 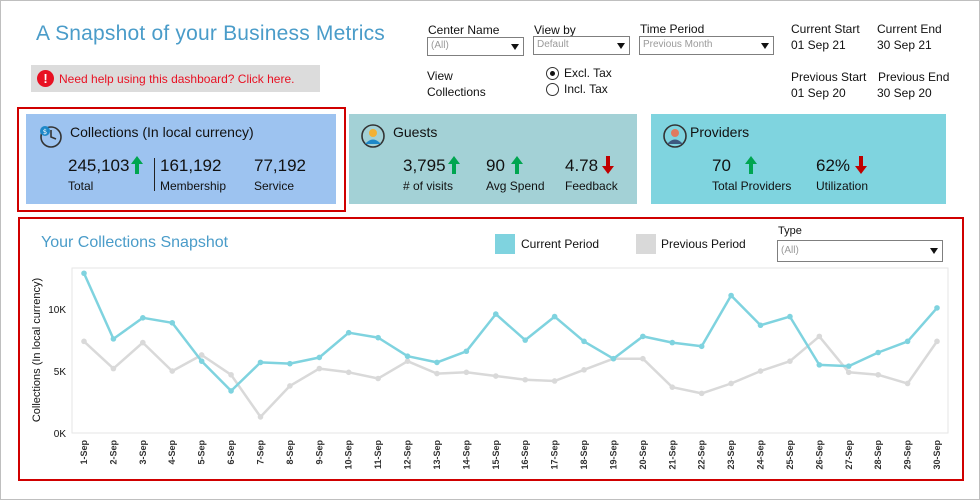 I want to click on previous-start-value: 01 Sep 20, so click(x=818, y=93).